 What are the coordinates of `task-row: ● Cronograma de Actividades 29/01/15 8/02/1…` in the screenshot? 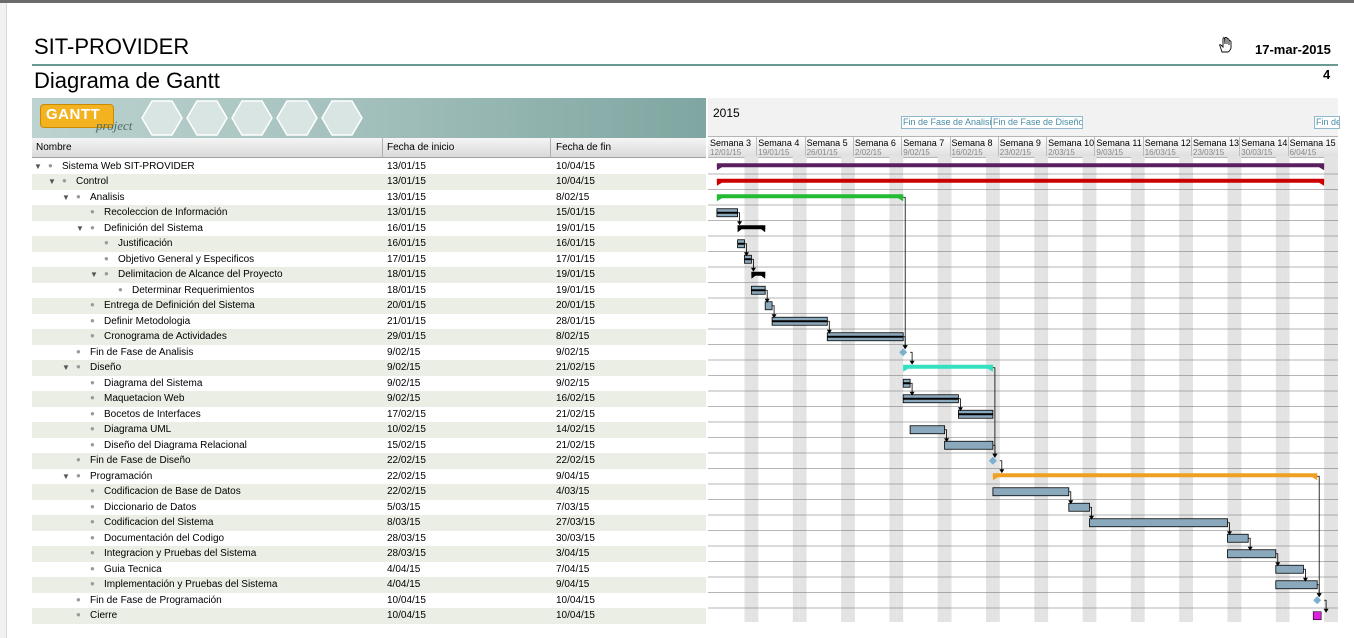 It's located at (369, 337).